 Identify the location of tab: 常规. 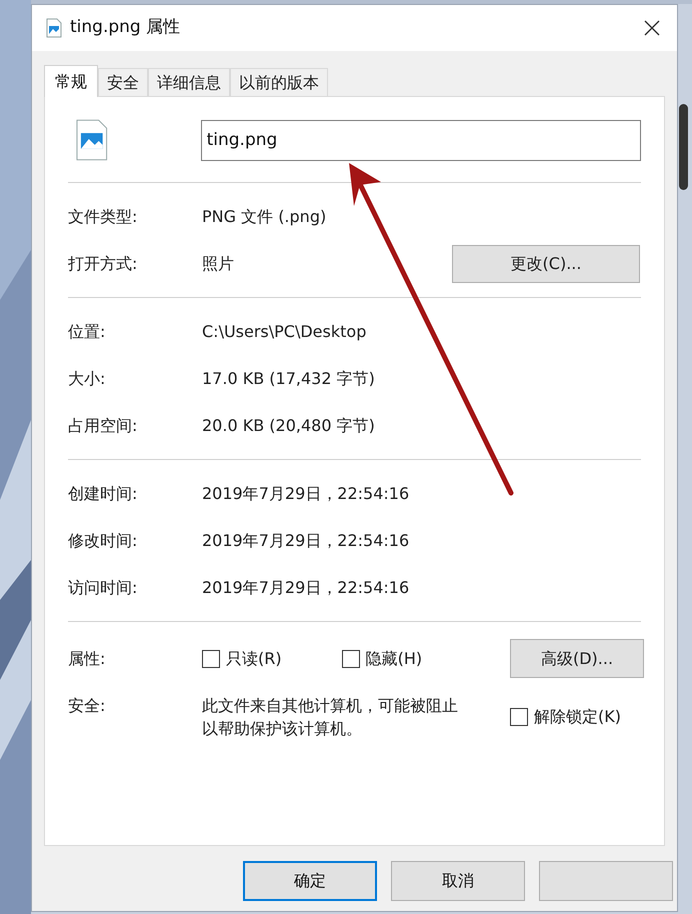
(71, 81).